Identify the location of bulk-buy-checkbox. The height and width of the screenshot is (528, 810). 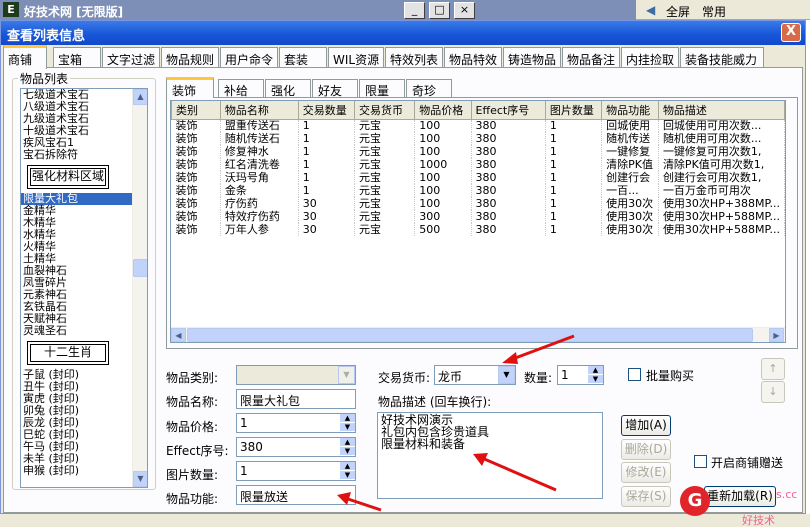
(634, 374).